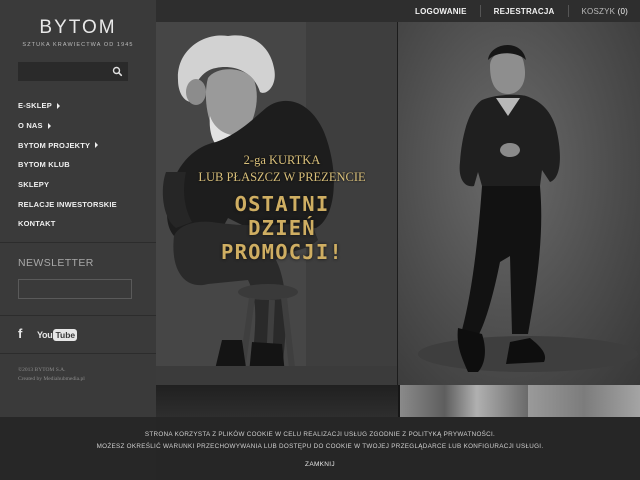  Describe the element at coordinates (75, 289) in the screenshot. I see `newsletter-email-input` at that location.